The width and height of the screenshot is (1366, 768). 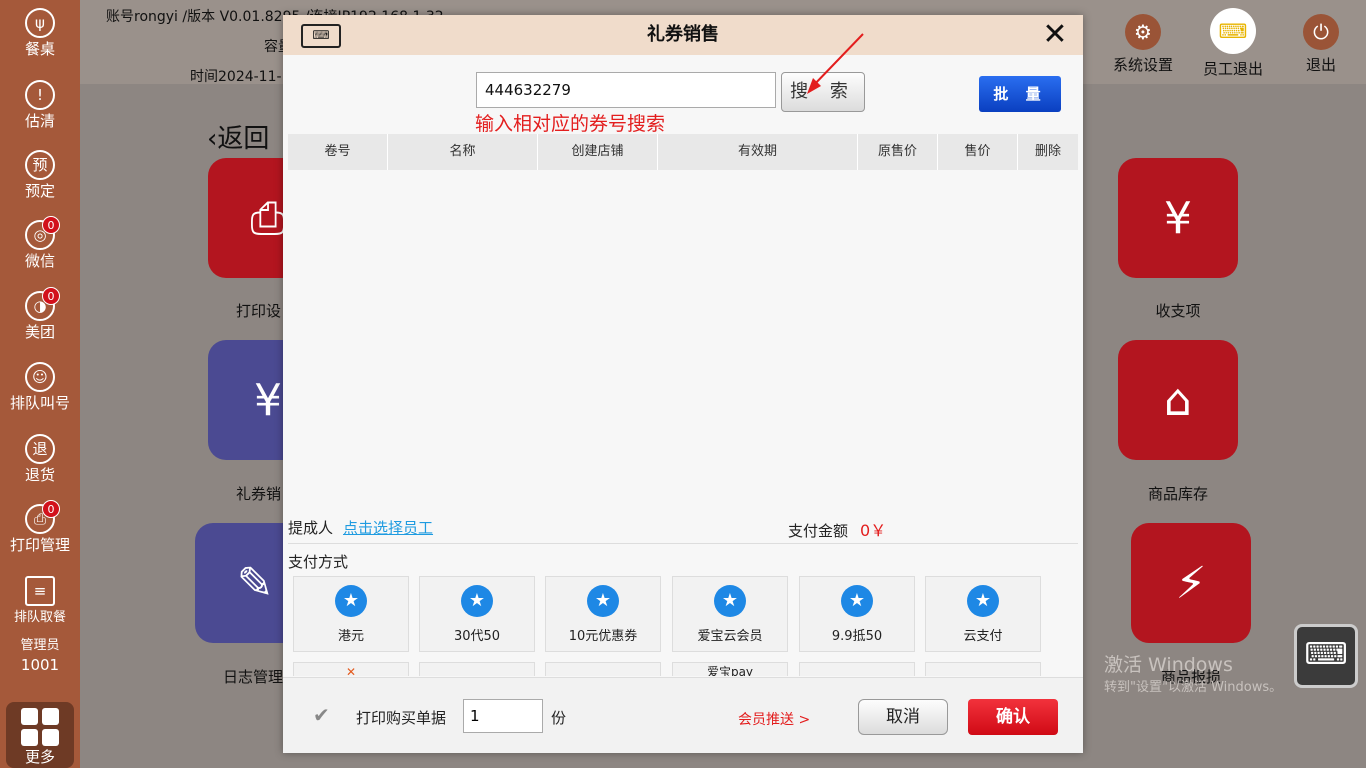 I want to click on pay-method-cloud-member: ★ 爱宝云会员, so click(x=730, y=614).